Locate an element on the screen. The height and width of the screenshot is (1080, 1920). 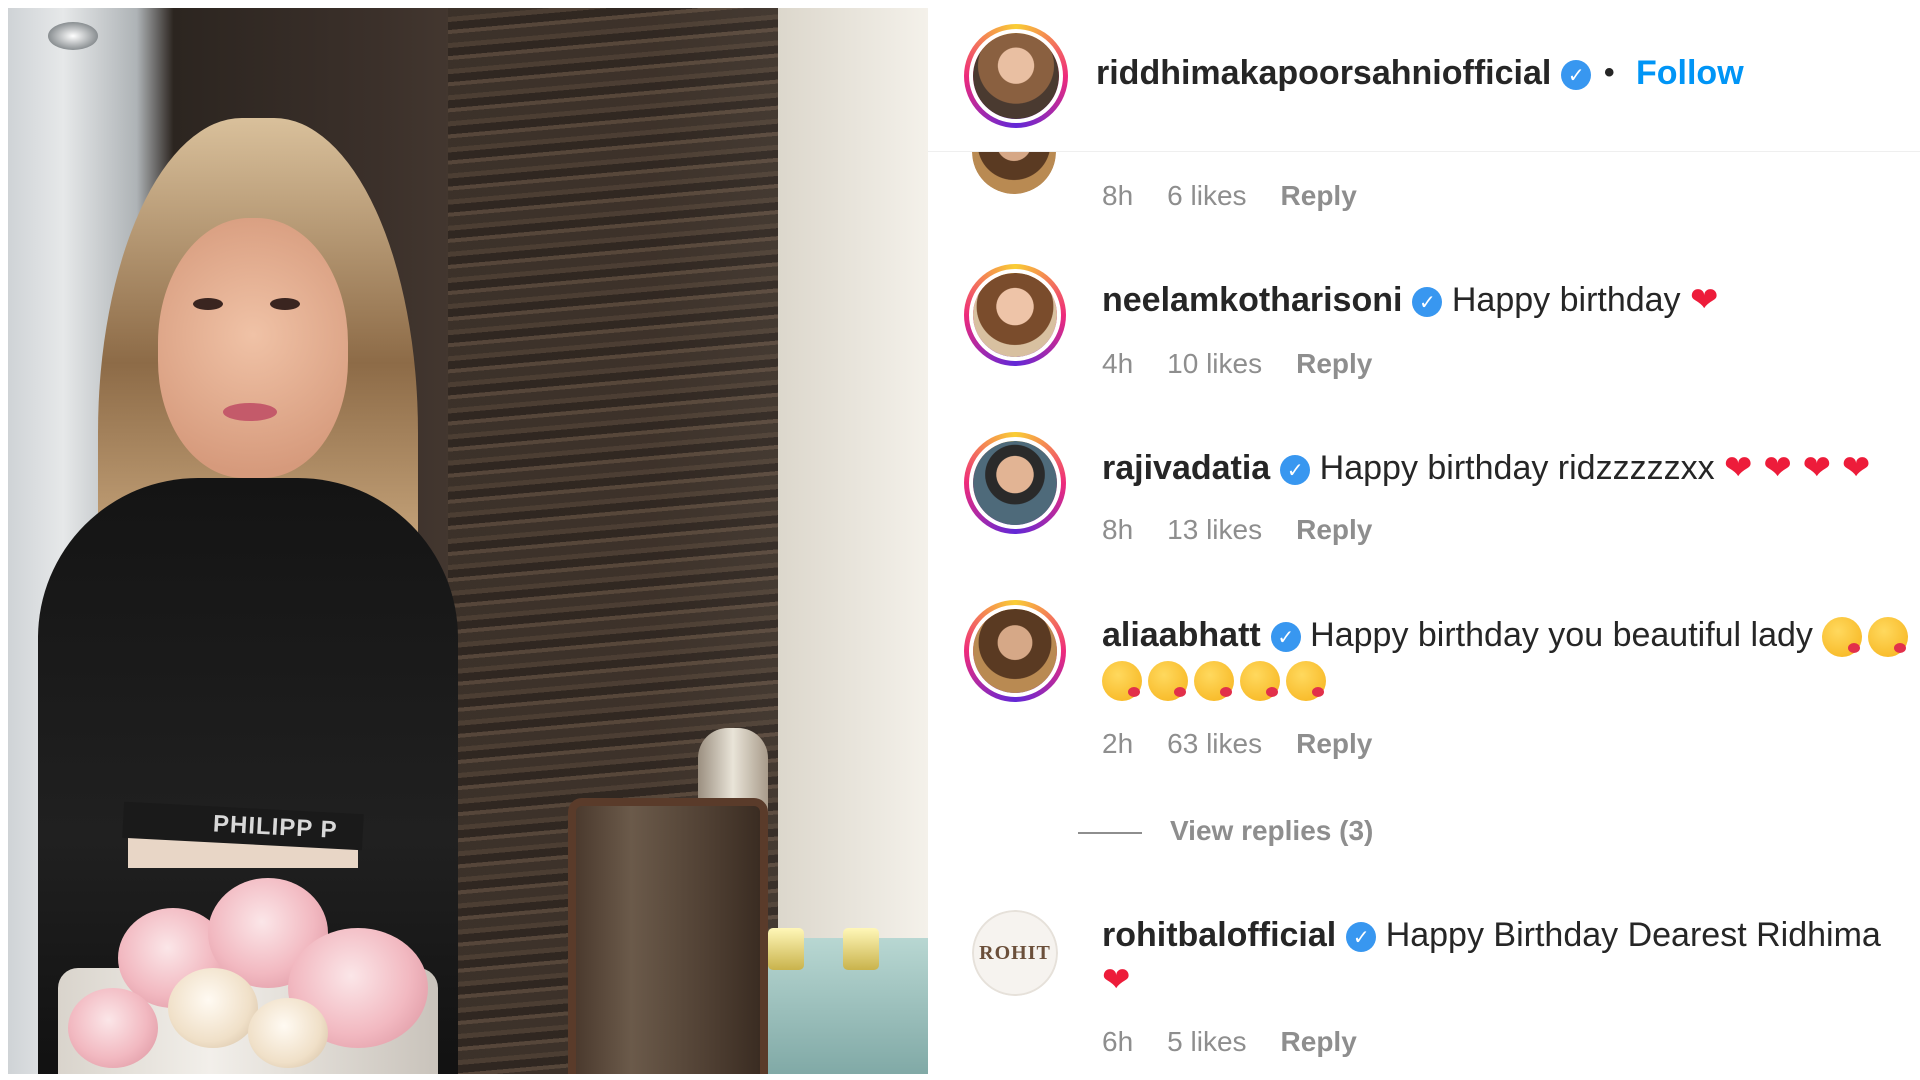
author-avatar is located at coordinates (1016, 76).